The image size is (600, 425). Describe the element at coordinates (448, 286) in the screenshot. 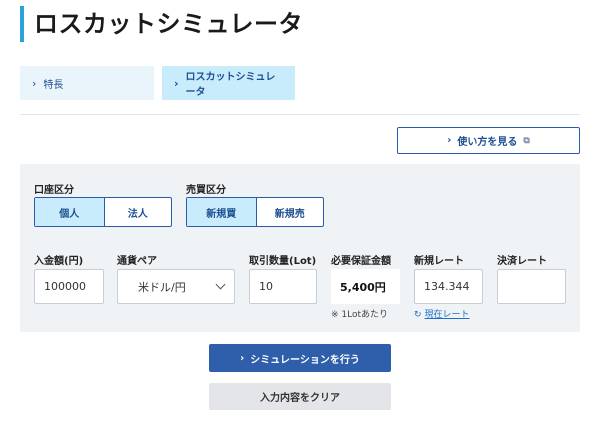

I see `new-rate-input: 134.344` at that location.